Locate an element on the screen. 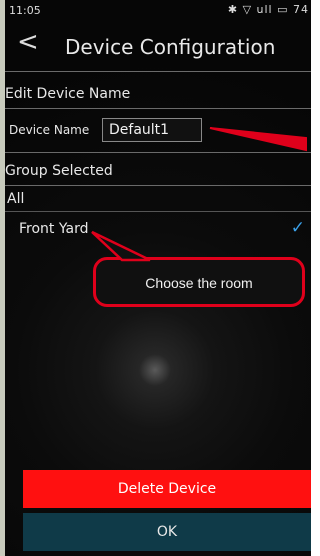  ok-button: OK is located at coordinates (167, 532).